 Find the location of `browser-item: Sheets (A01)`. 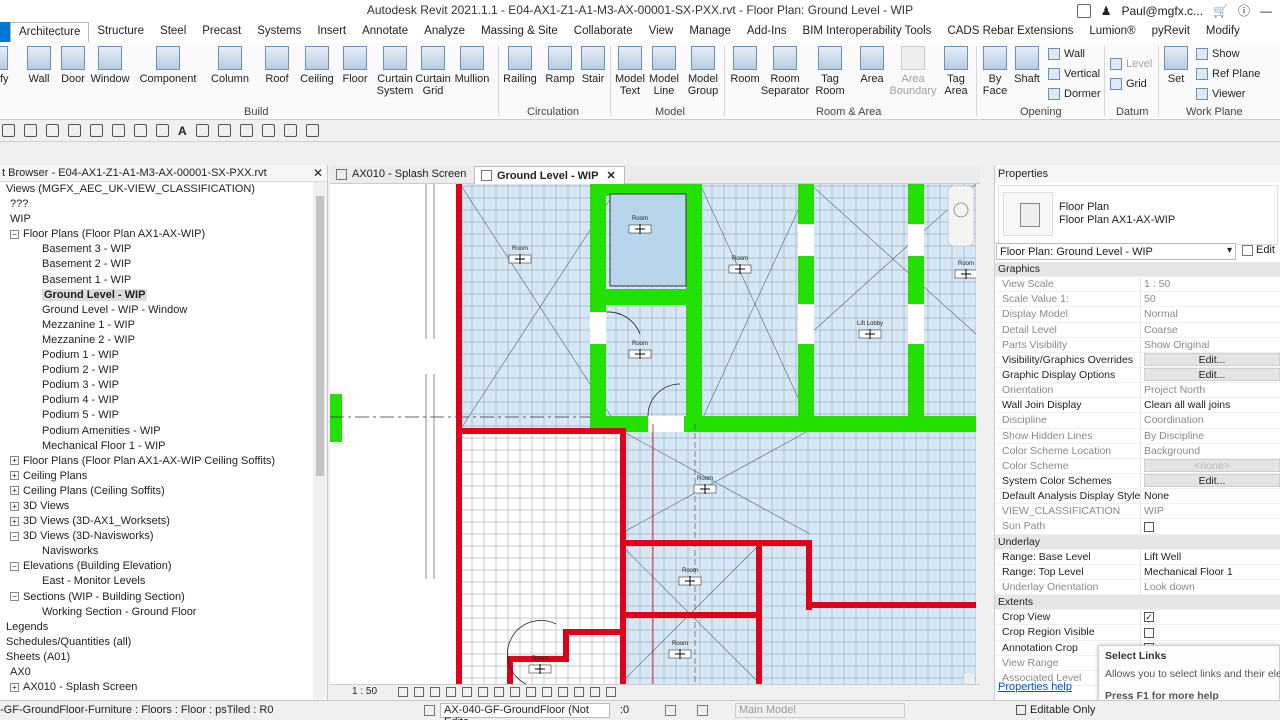

browser-item: Sheets (A01) is located at coordinates (156, 657).